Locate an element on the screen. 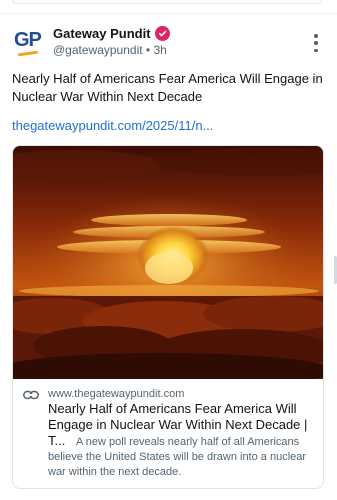 This screenshot has height=500, width=337. author-handle: @gatewaypundit is located at coordinates (98, 50).